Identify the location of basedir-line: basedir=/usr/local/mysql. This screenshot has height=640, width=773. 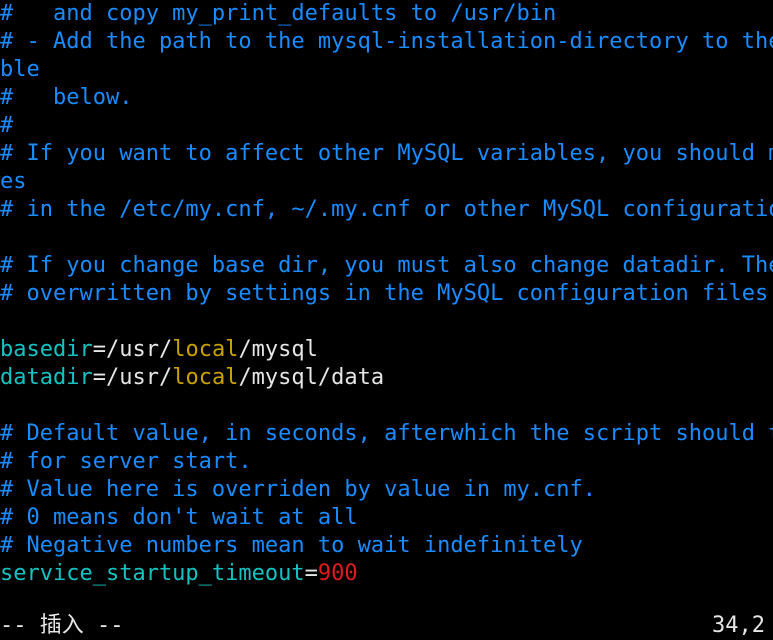
(386, 350).